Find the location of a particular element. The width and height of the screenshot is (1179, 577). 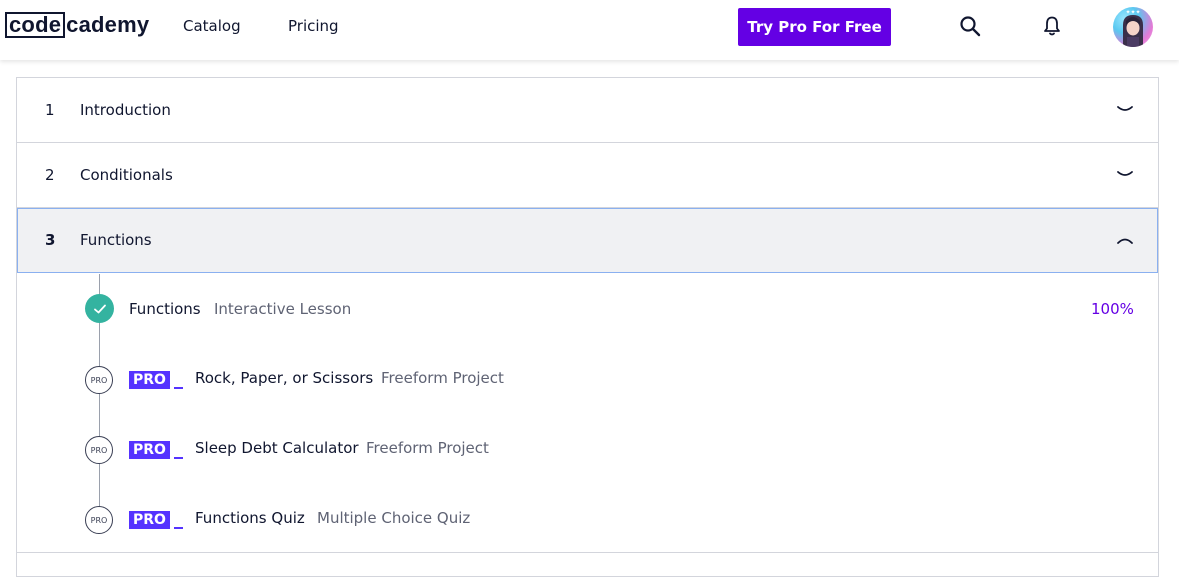

nav-catalog-link: Catalog is located at coordinates (212, 26).